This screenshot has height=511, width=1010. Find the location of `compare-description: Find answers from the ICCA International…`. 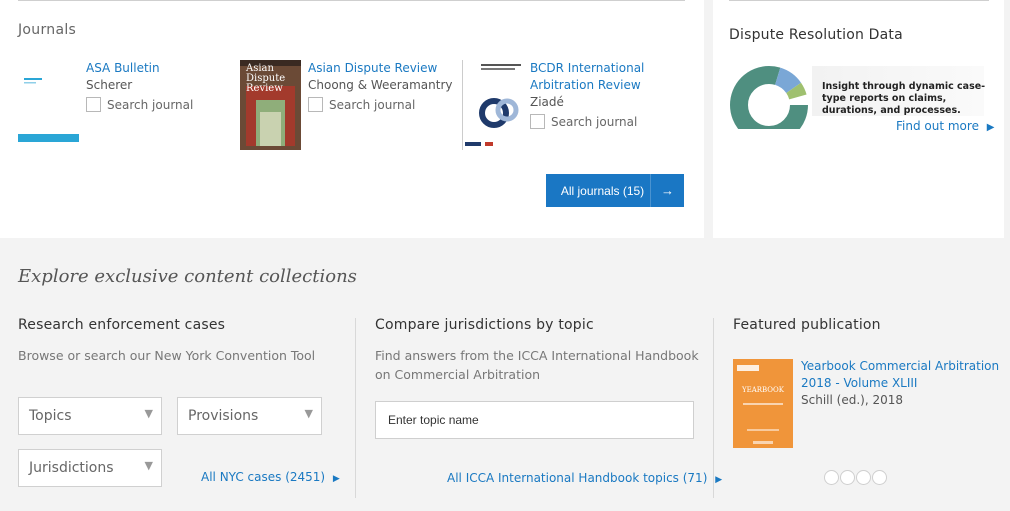

compare-description: Find answers from the ICCA International… is located at coordinates (537, 365).